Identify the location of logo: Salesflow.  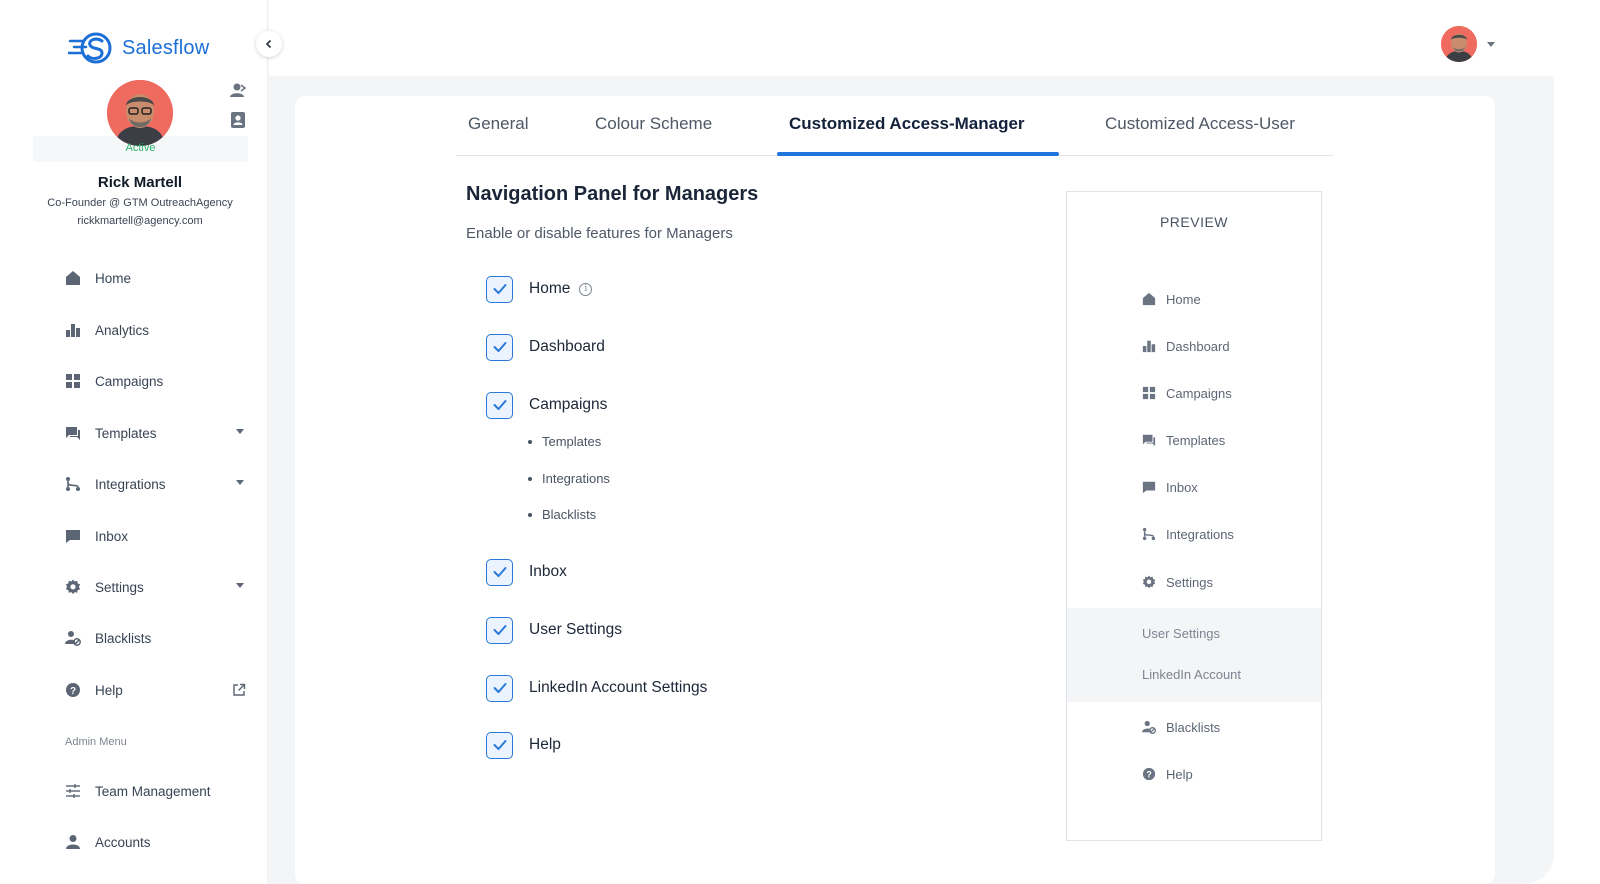
(138, 48).